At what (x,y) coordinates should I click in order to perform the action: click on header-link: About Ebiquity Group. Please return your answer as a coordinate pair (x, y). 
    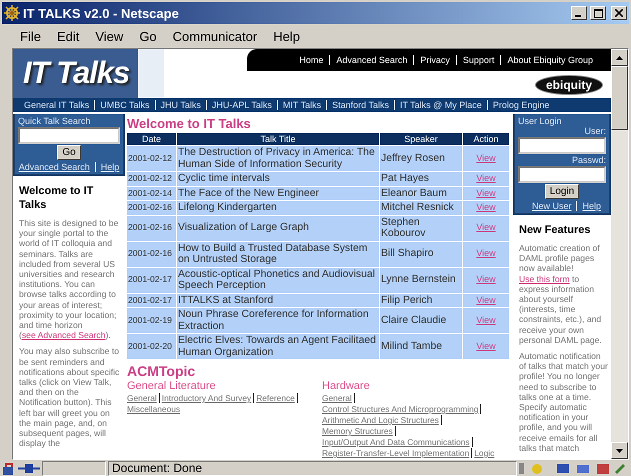
    Looking at the image, I should click on (549, 60).